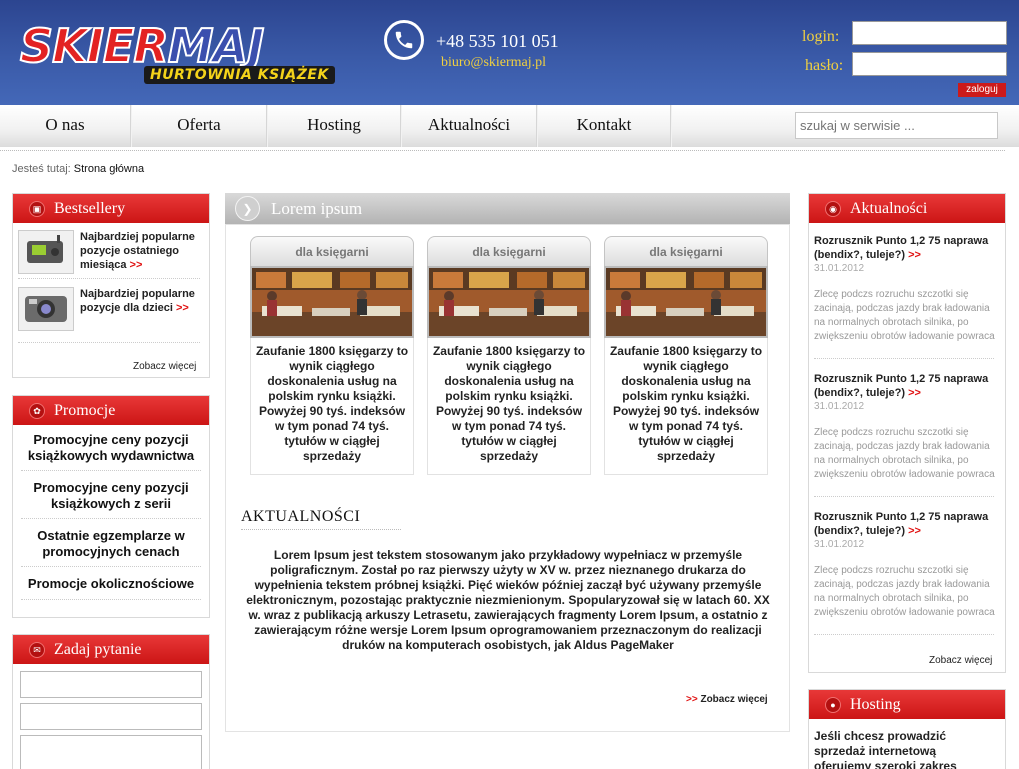 The width and height of the screenshot is (1019, 769). I want to click on site-logo: SKIERMAJ HURTOWNIA KSIĄŻEK, so click(186, 54).